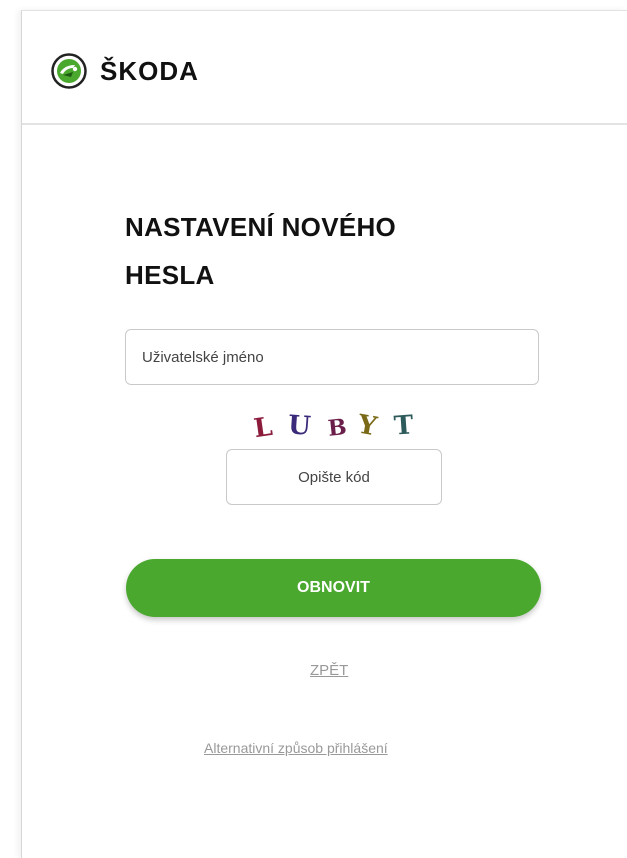 This screenshot has width=627, height=858. I want to click on captcha-letter-4: Y, so click(367, 426).